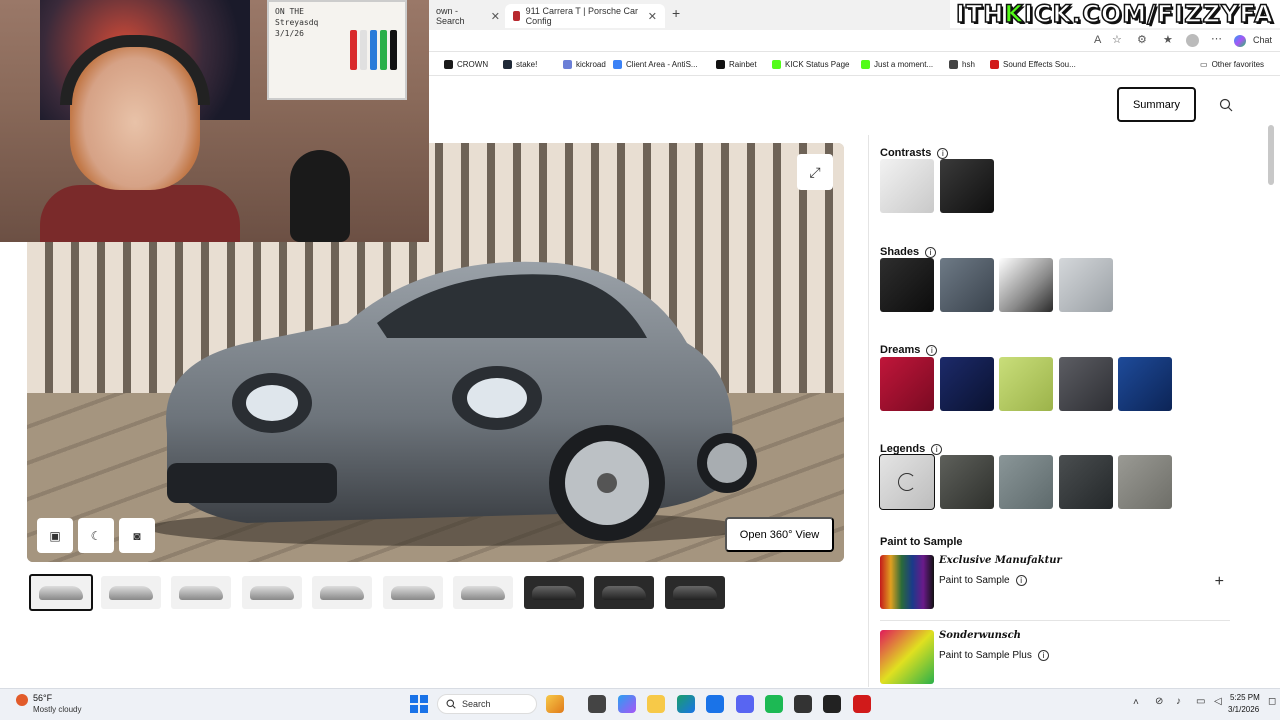  What do you see at coordinates (1159, 701) in the screenshot?
I see `network-icon: ⊘` at bounding box center [1159, 701].